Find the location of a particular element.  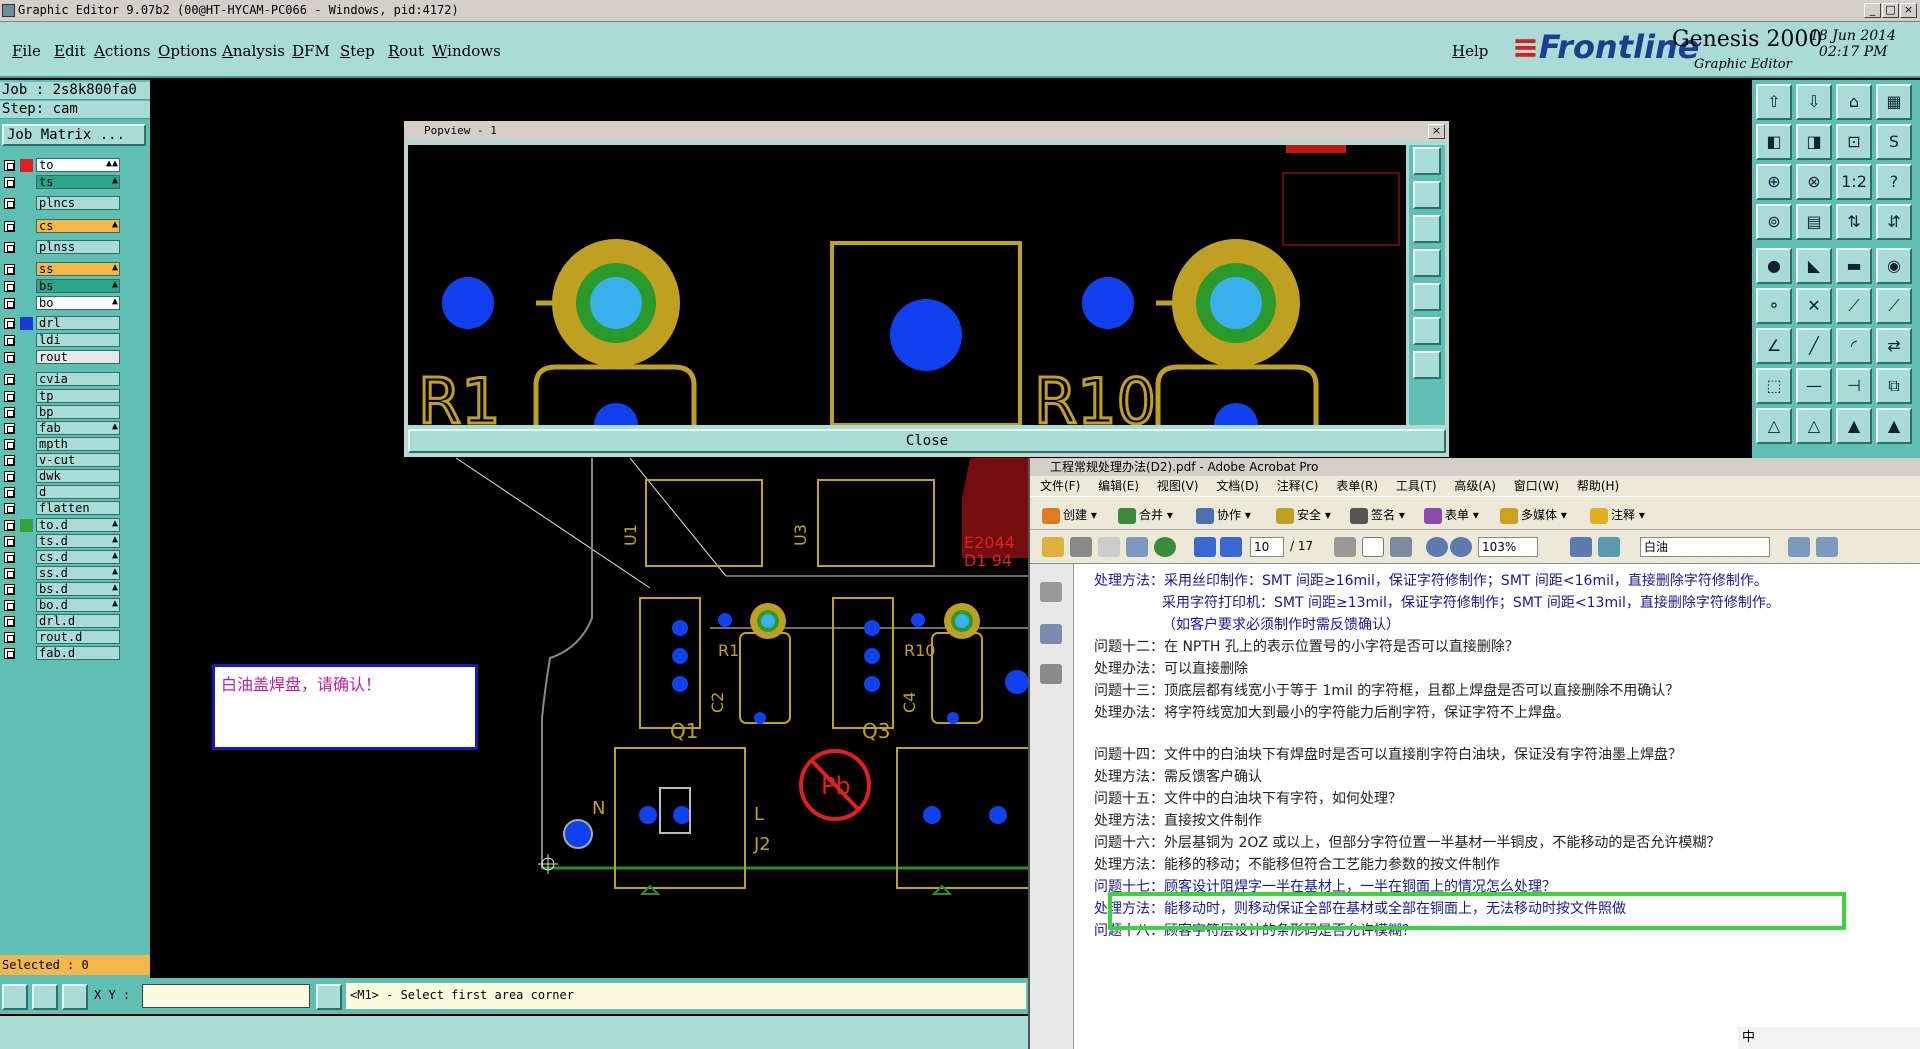

h-line-icon: — is located at coordinates (1814, 386).